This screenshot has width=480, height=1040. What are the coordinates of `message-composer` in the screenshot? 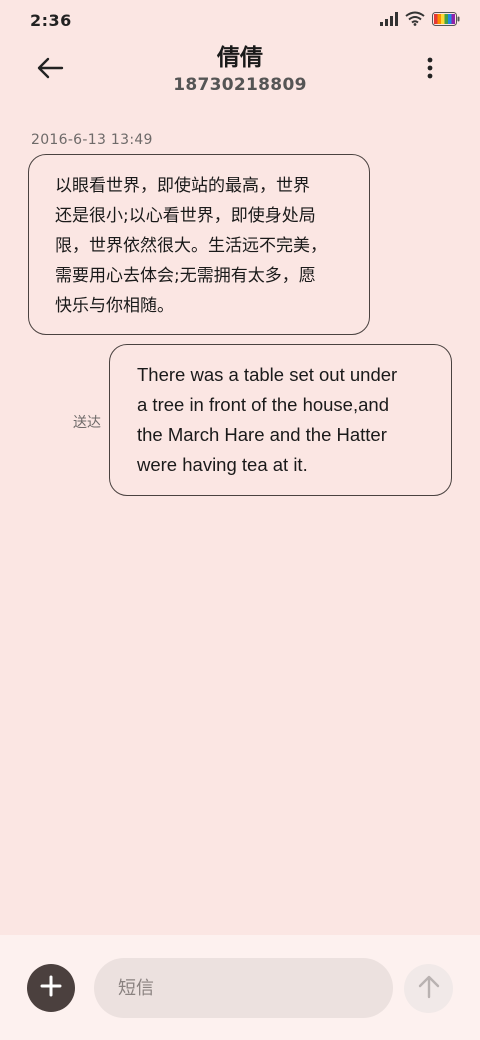 It's located at (240, 987).